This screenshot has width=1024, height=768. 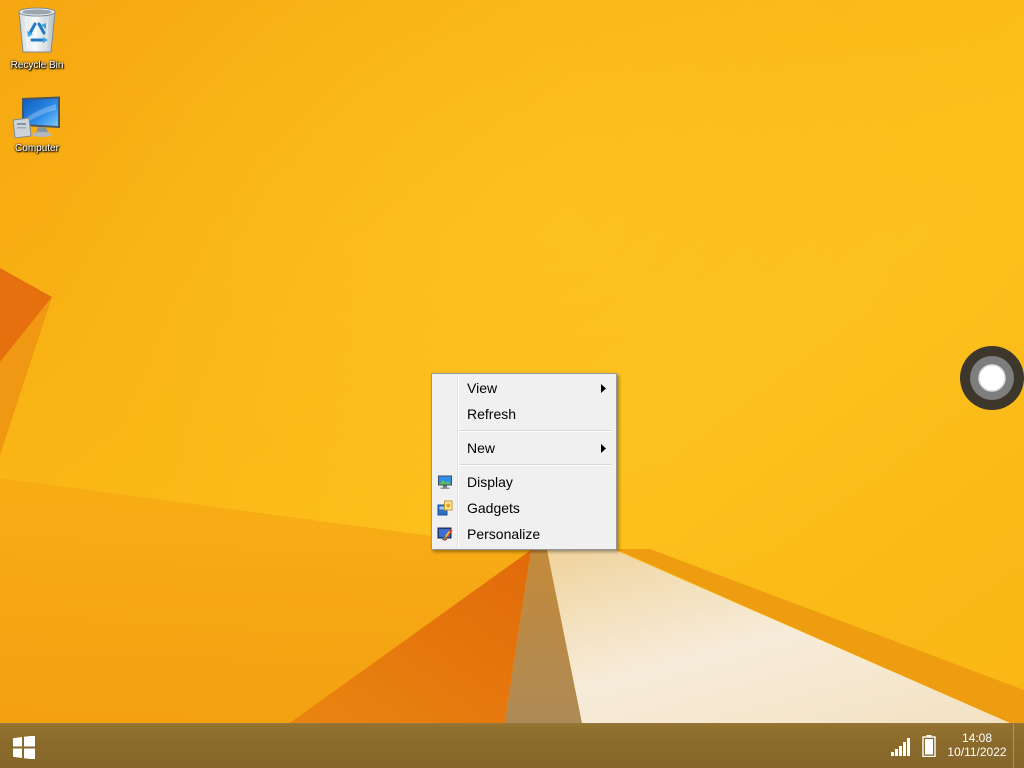 I want to click on floating-touch-button, so click(x=992, y=378).